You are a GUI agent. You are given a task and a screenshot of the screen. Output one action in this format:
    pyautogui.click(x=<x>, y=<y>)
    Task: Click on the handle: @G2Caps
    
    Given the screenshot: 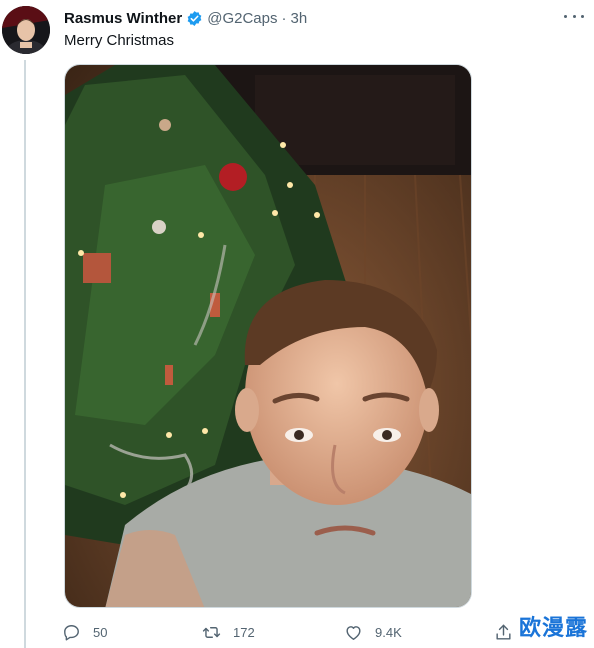 What is the action you would take?
    pyautogui.click(x=242, y=18)
    